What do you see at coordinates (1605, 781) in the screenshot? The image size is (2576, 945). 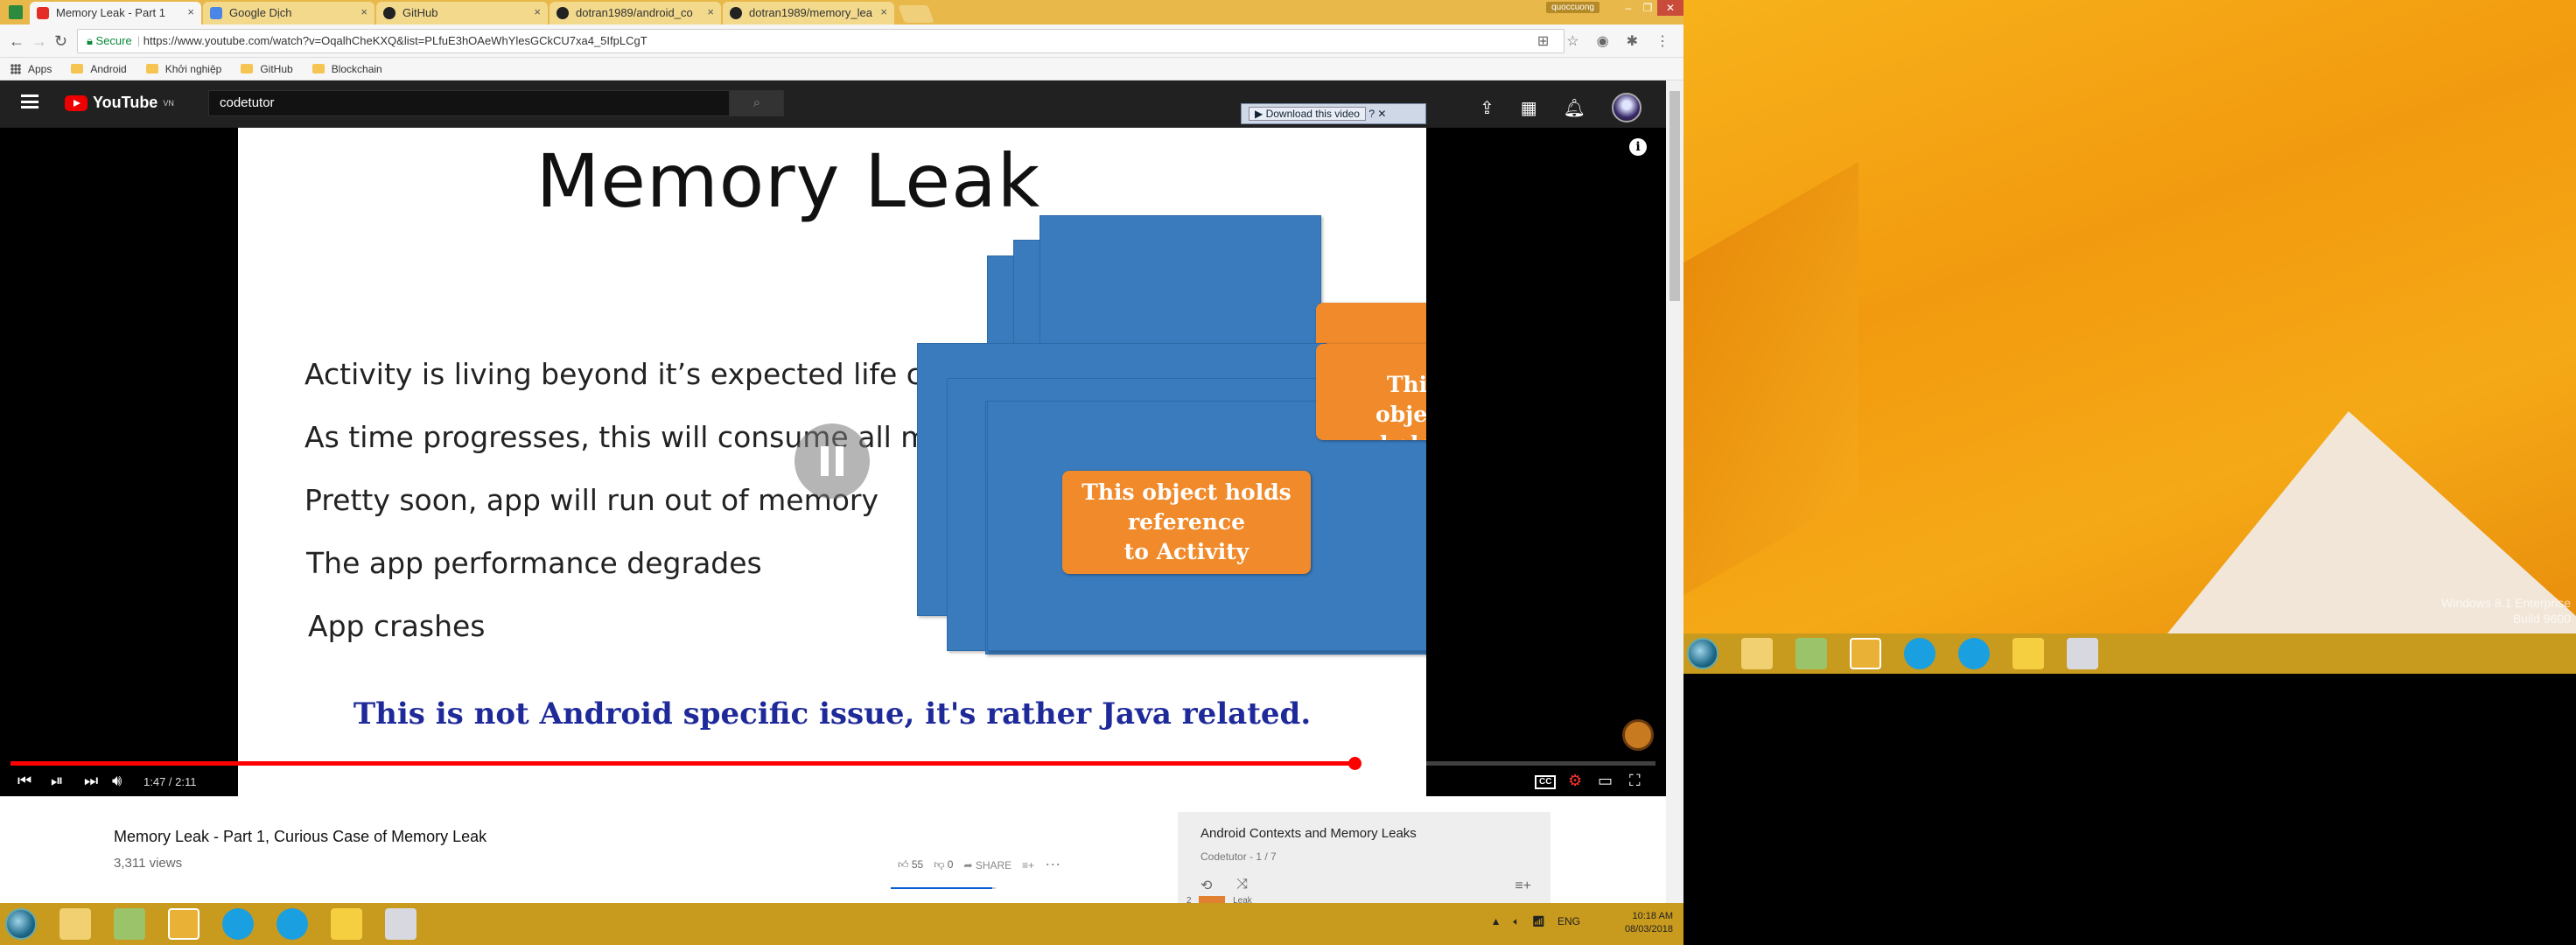 I see `theater-mode-icon: ▭` at bounding box center [1605, 781].